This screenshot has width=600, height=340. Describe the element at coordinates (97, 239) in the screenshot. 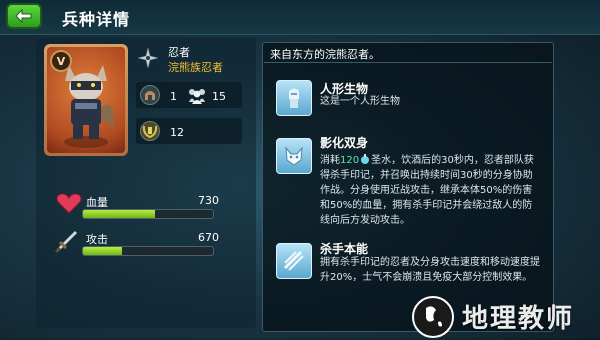

I see `attack-label: 攻击` at that location.